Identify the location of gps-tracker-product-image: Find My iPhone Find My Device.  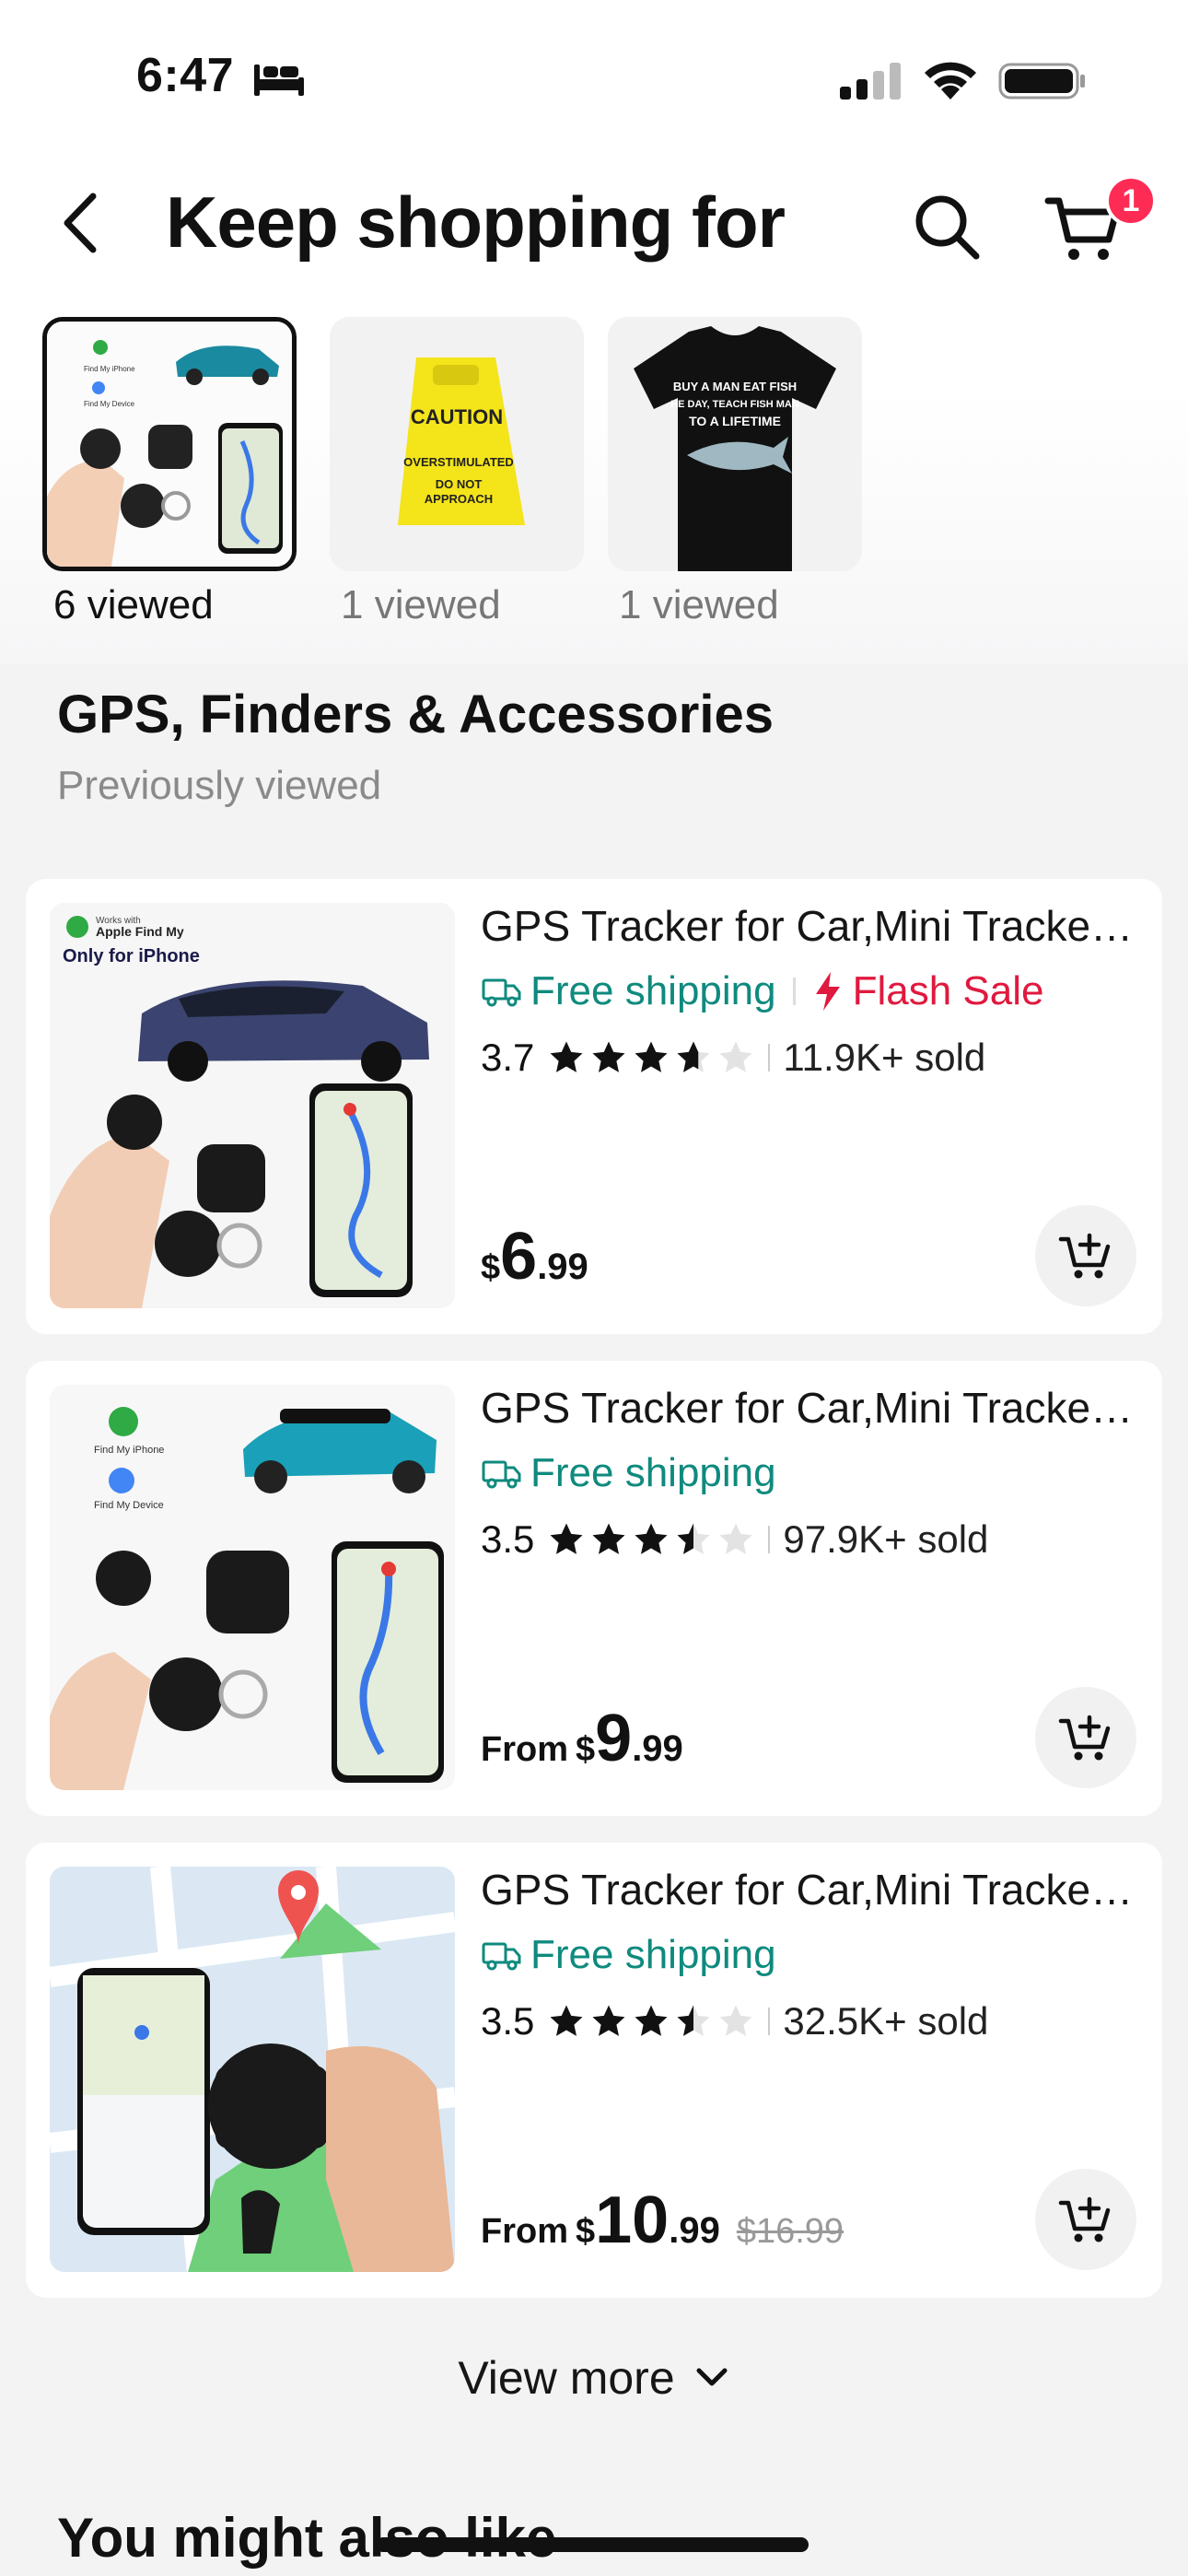
(169, 444).